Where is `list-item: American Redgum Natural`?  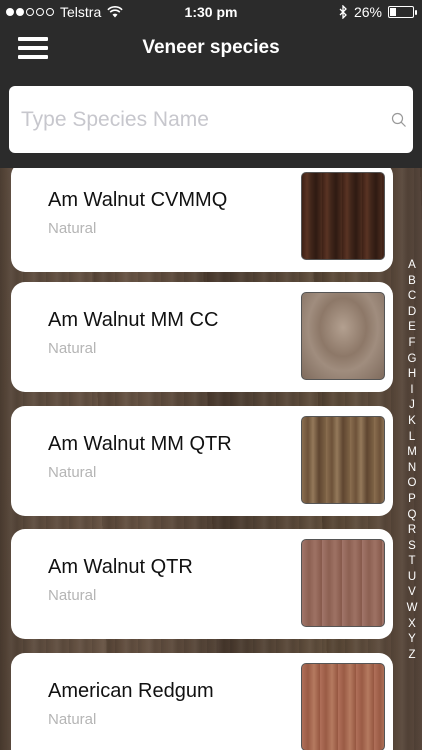
list-item: American Redgum Natural is located at coordinates (202, 701).